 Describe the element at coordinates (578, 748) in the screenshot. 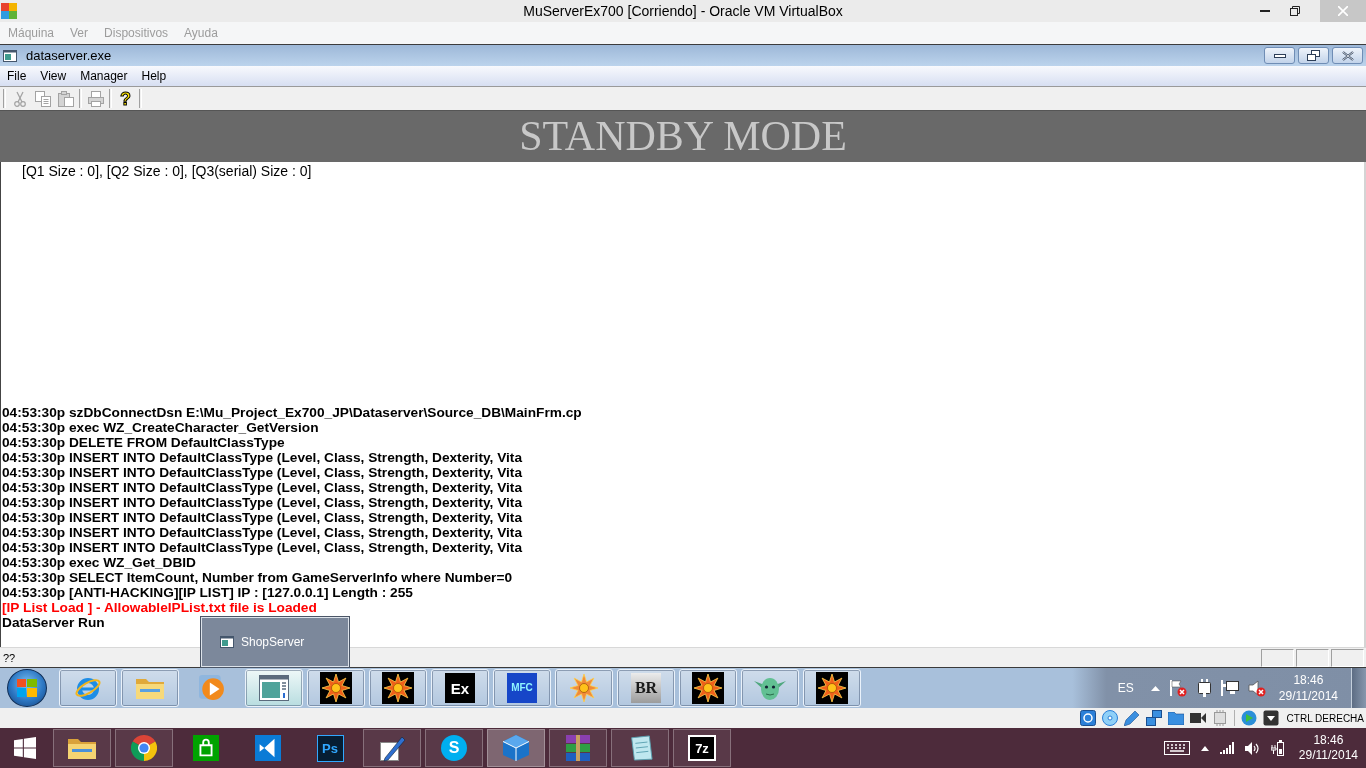

I see `books-icon` at that location.